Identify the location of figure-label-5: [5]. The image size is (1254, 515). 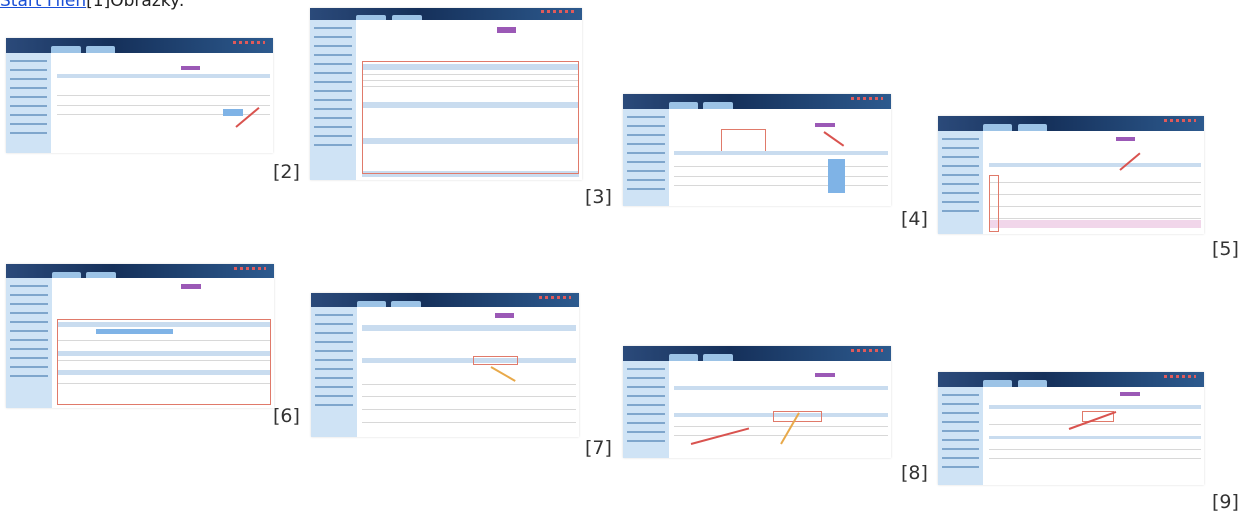
(1225, 249).